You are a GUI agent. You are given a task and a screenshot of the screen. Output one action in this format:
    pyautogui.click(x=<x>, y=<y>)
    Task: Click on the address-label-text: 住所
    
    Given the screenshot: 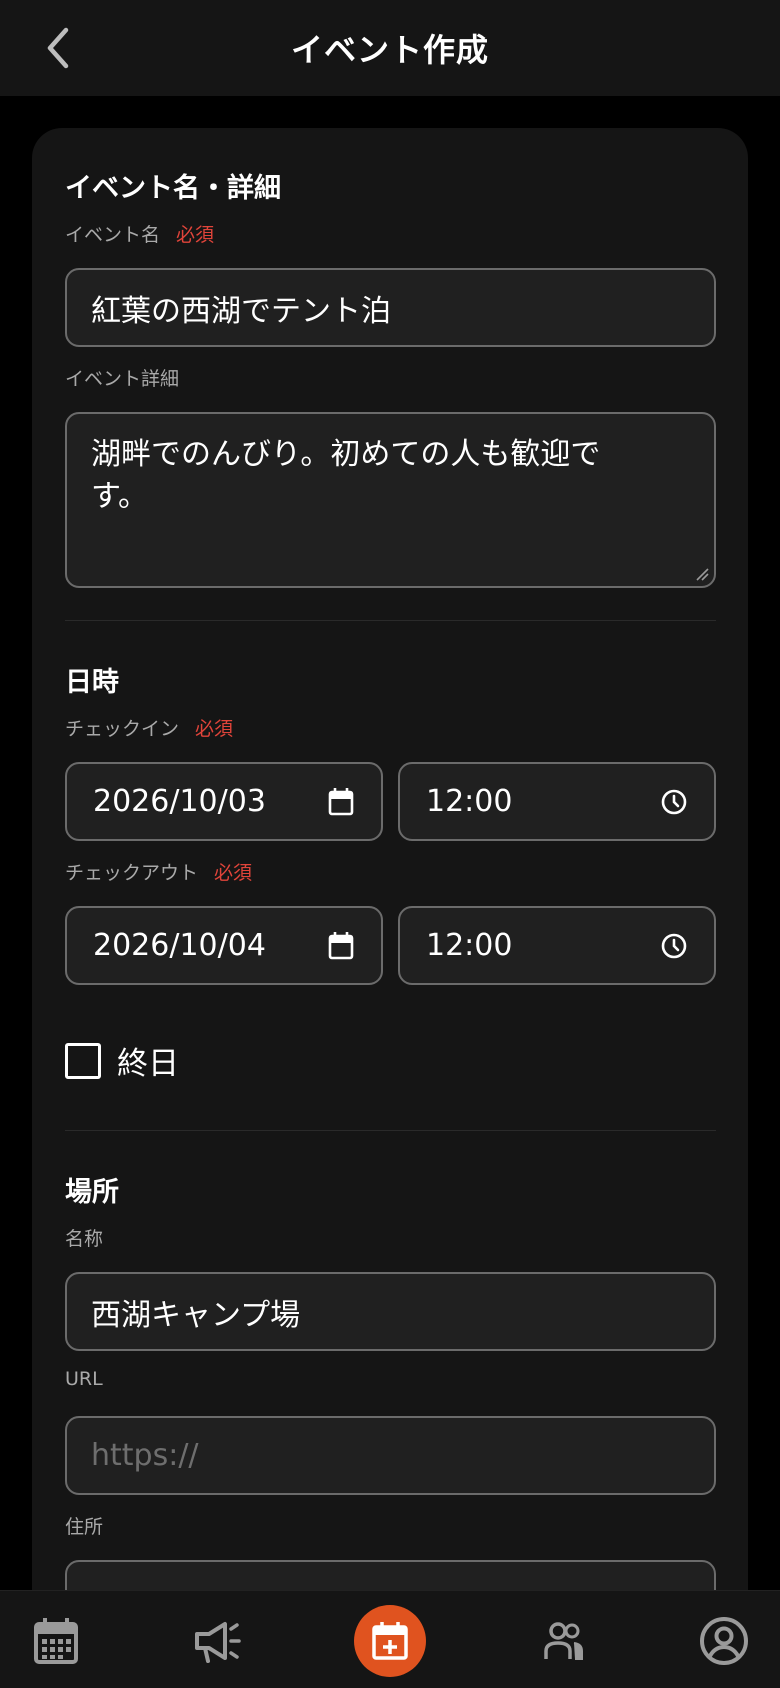 What is the action you would take?
    pyautogui.click(x=84, y=1527)
    